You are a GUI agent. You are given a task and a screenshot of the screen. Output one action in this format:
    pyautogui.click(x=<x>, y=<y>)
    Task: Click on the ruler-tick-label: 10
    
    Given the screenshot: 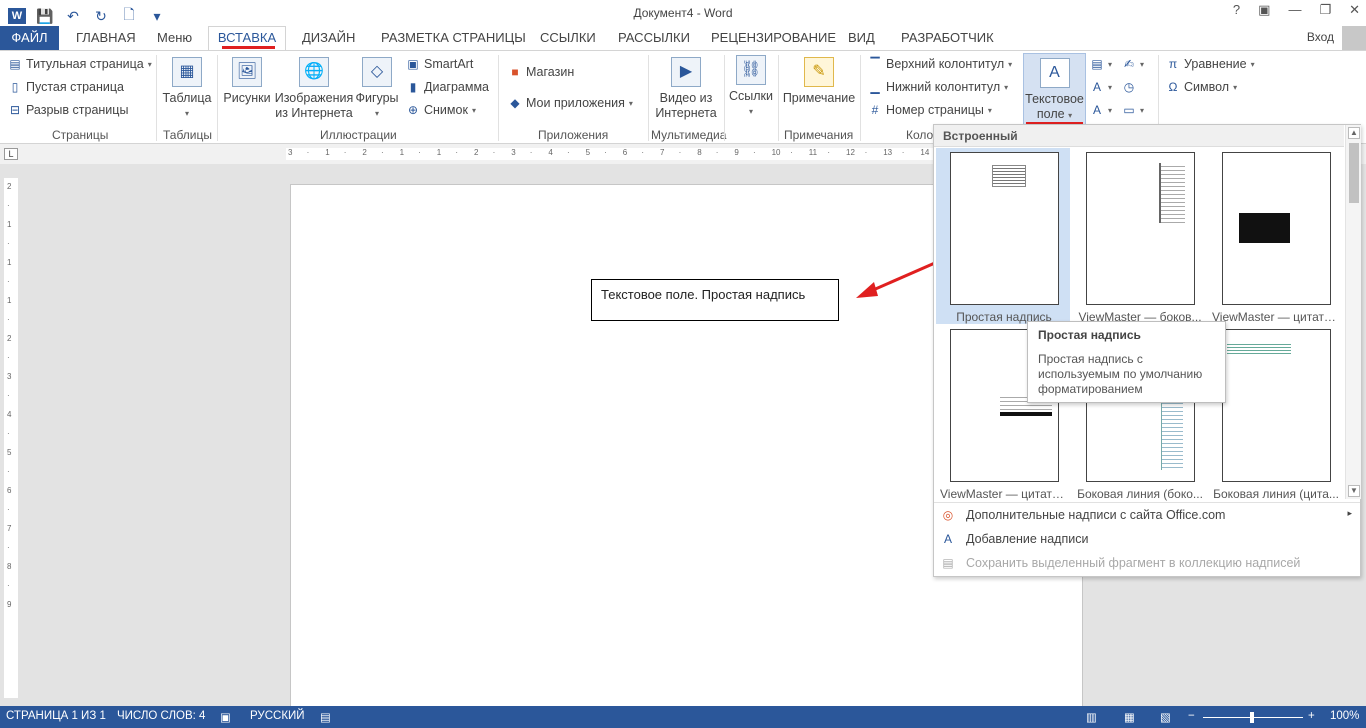 What is the action you would take?
    pyautogui.click(x=776, y=152)
    